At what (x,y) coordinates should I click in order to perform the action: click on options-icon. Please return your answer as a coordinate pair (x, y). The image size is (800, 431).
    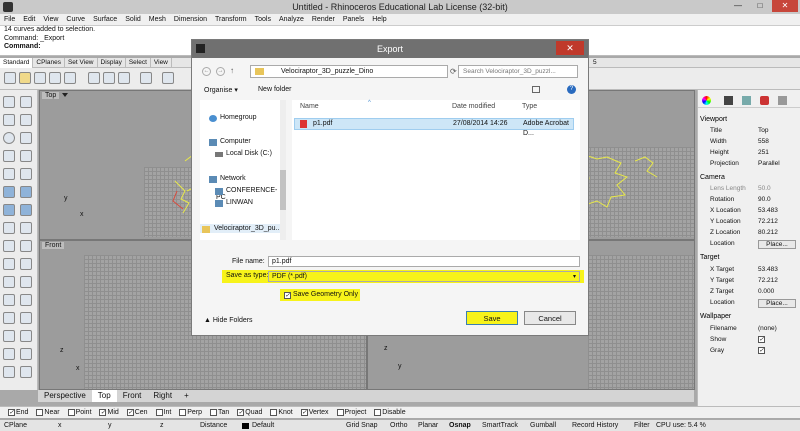
    Looking at the image, I should click on (26, 372).